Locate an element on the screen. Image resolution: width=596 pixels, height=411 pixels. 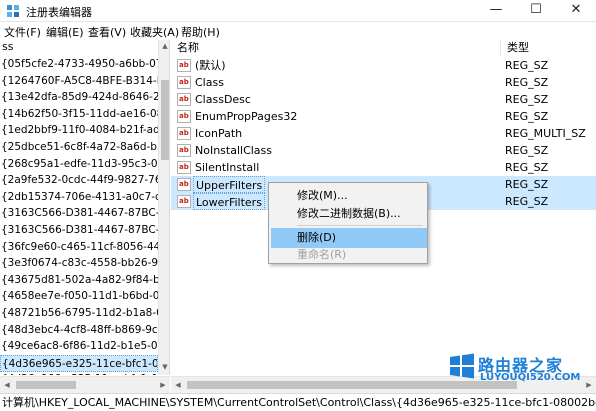
watermark: 路由器之家 LUYOUQI520.COM is located at coordinates (521, 371).